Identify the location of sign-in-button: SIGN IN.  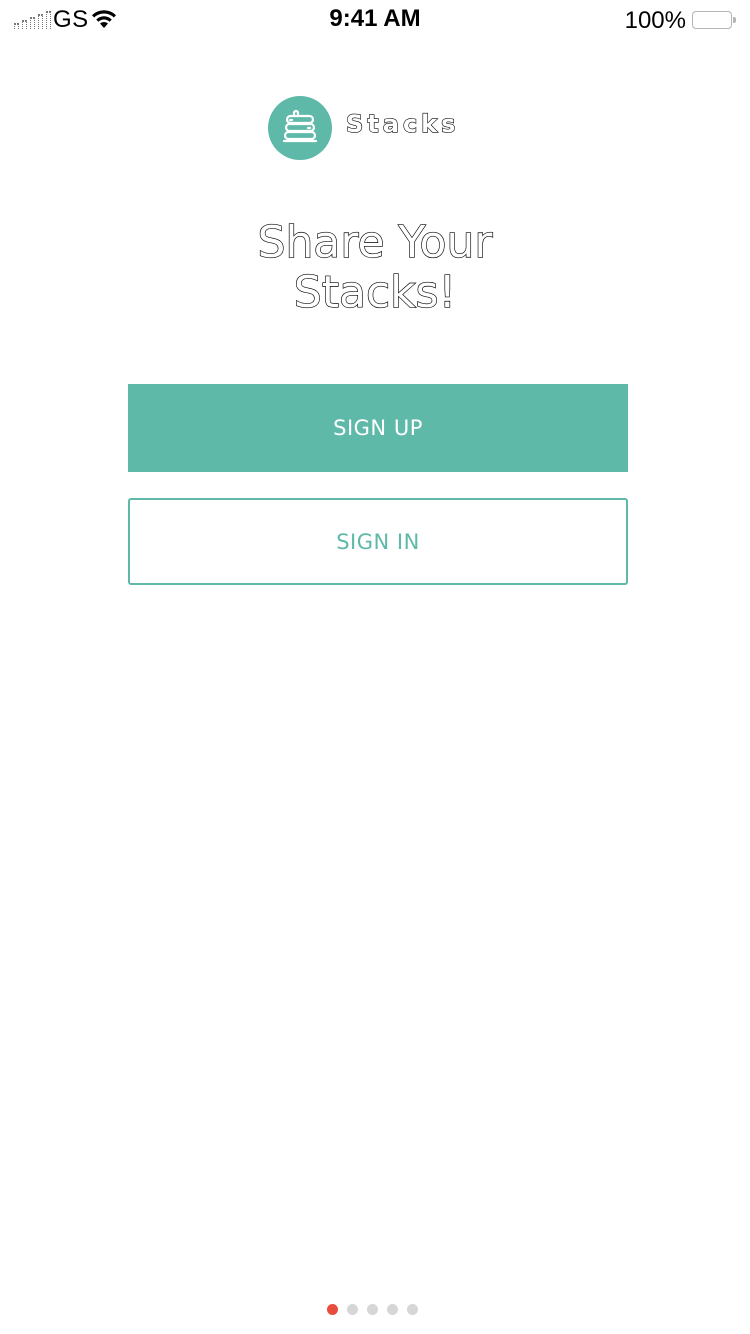
(378, 541).